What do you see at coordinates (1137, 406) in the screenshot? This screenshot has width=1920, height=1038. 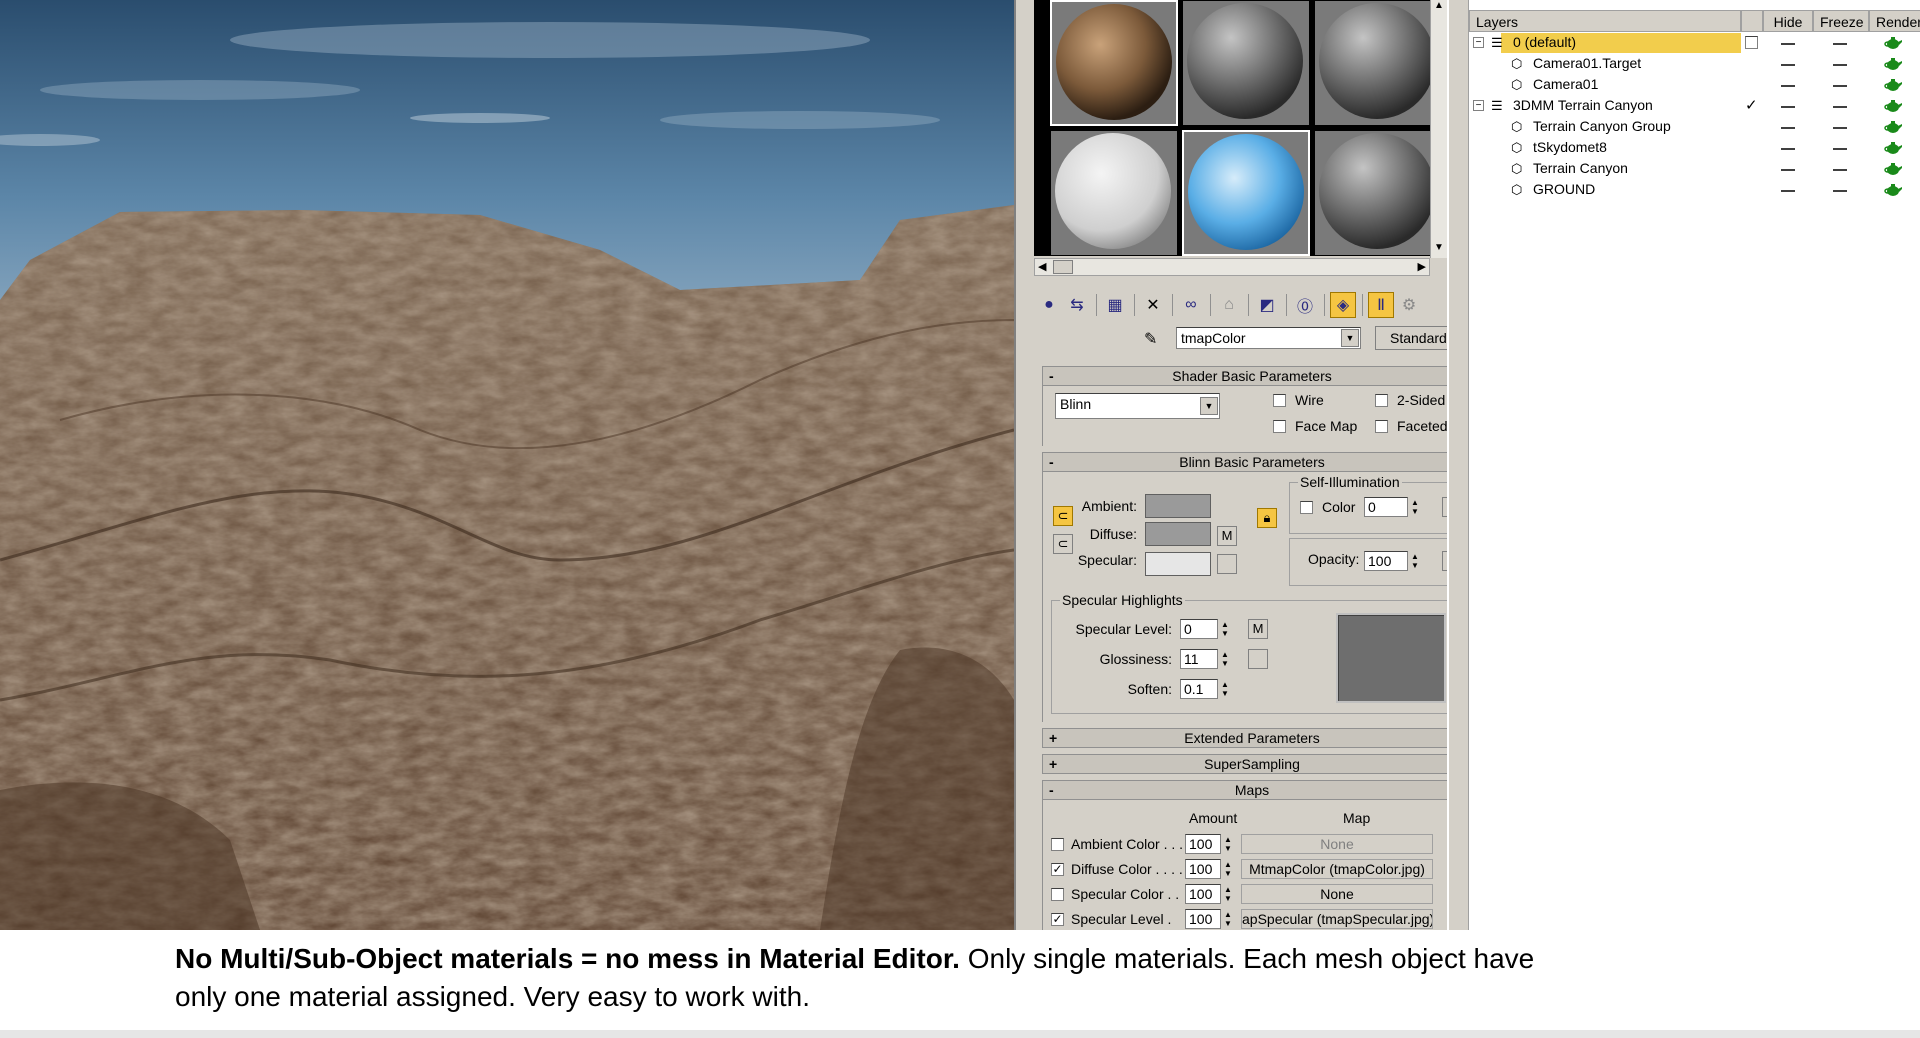 I see `shader-type-dropdown: Blinn ▼` at bounding box center [1137, 406].